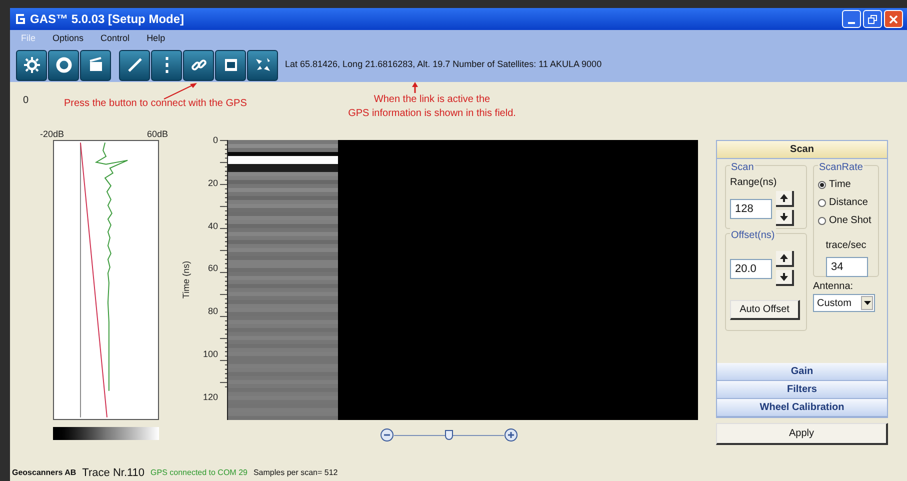  Describe the element at coordinates (833, 287) in the screenshot. I see `field-label: Antenna:` at that location.